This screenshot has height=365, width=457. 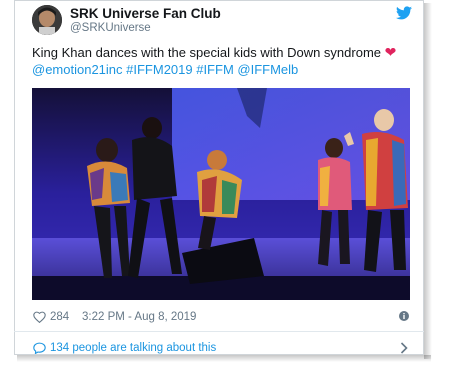 What do you see at coordinates (404, 348) in the screenshot?
I see `chevron-right-icon` at bounding box center [404, 348].